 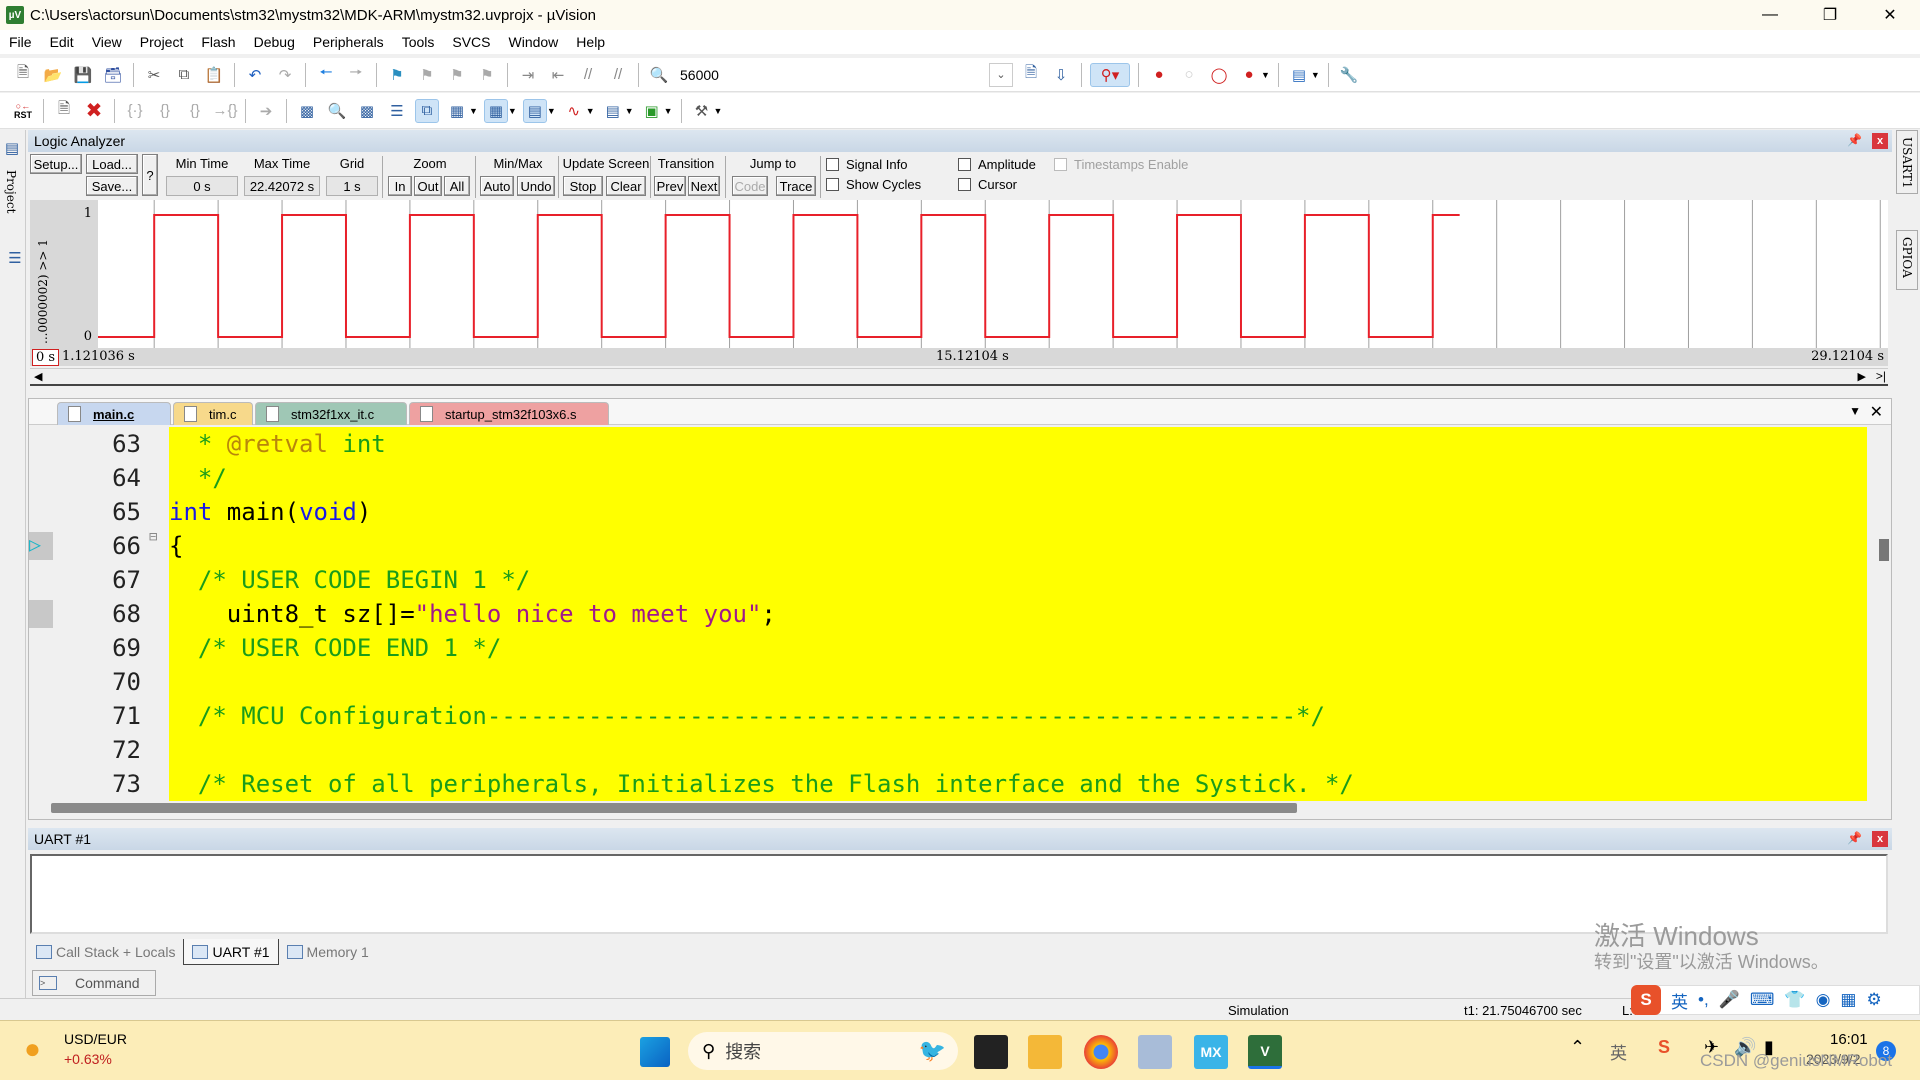 I want to click on uncomment-icon: //, so click(x=618, y=75).